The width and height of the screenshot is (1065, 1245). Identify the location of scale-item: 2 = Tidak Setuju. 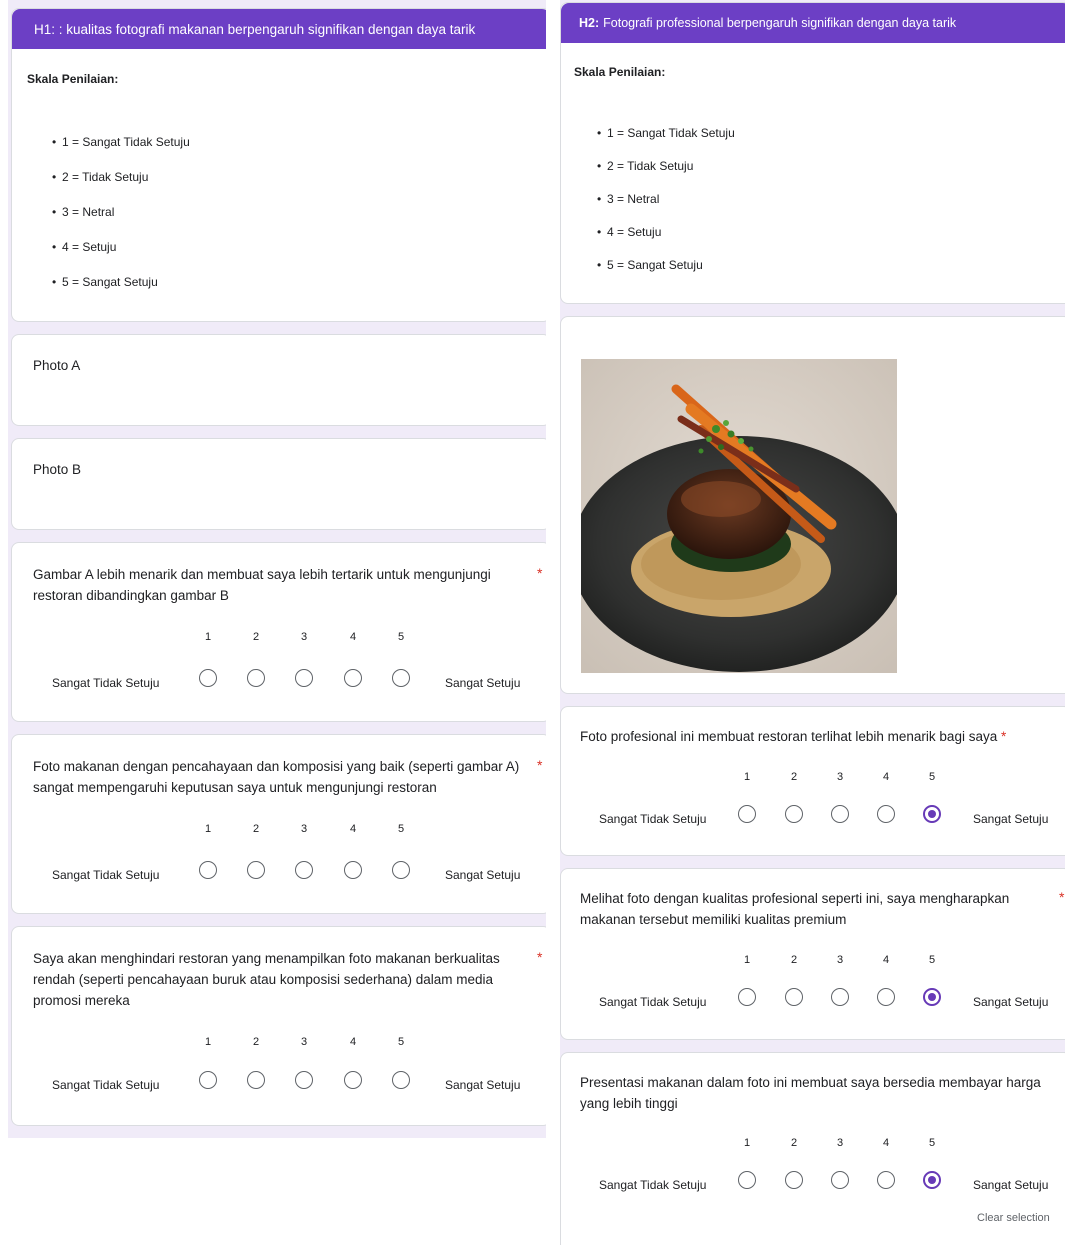
(121, 187).